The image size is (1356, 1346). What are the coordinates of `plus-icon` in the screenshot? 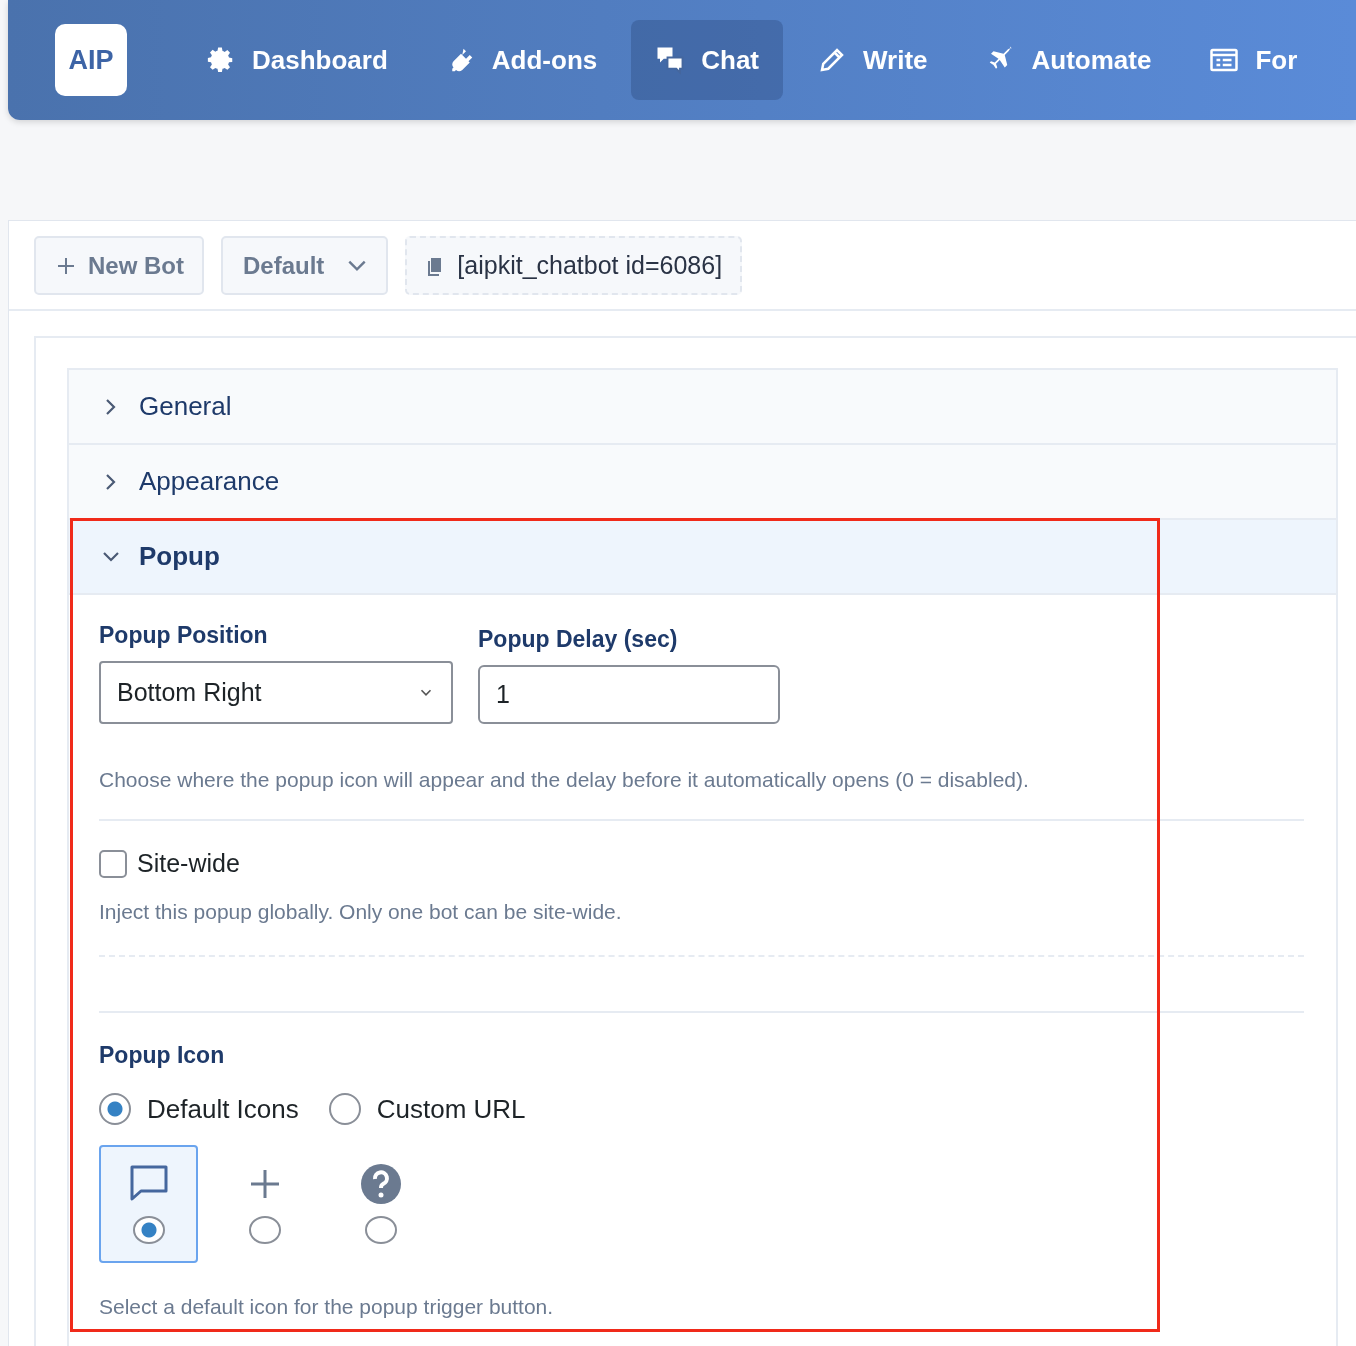 It's located at (66, 265).